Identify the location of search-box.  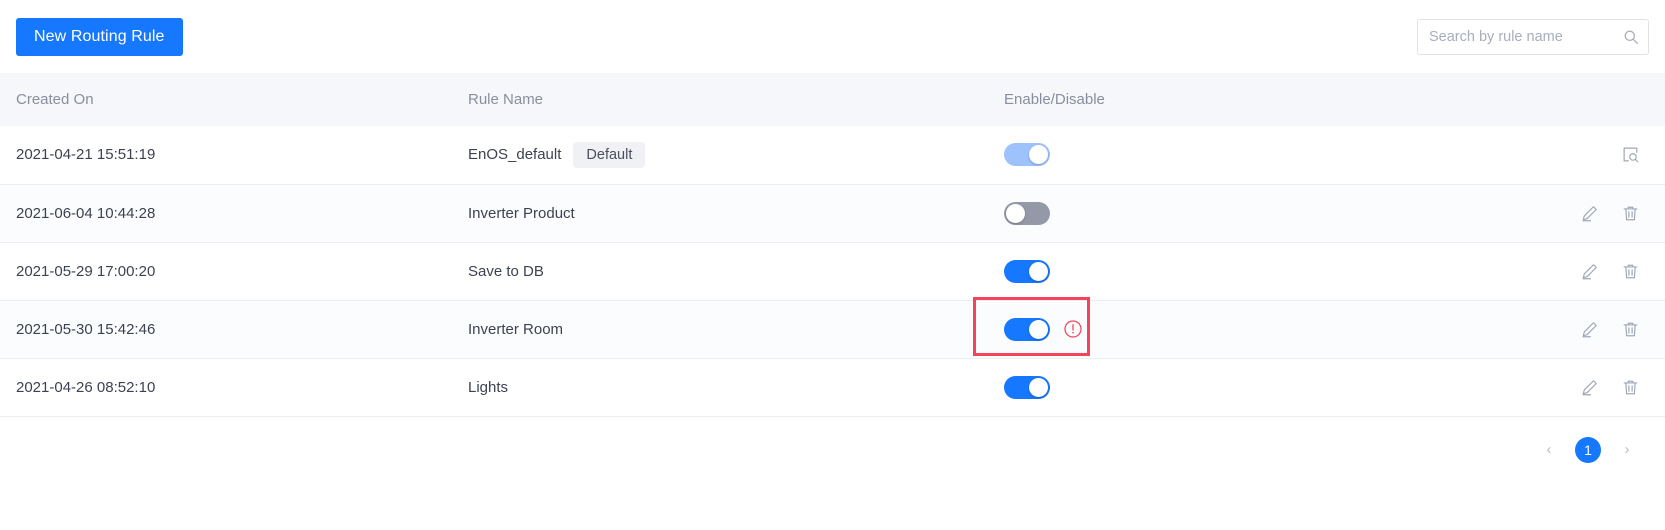
(1533, 36).